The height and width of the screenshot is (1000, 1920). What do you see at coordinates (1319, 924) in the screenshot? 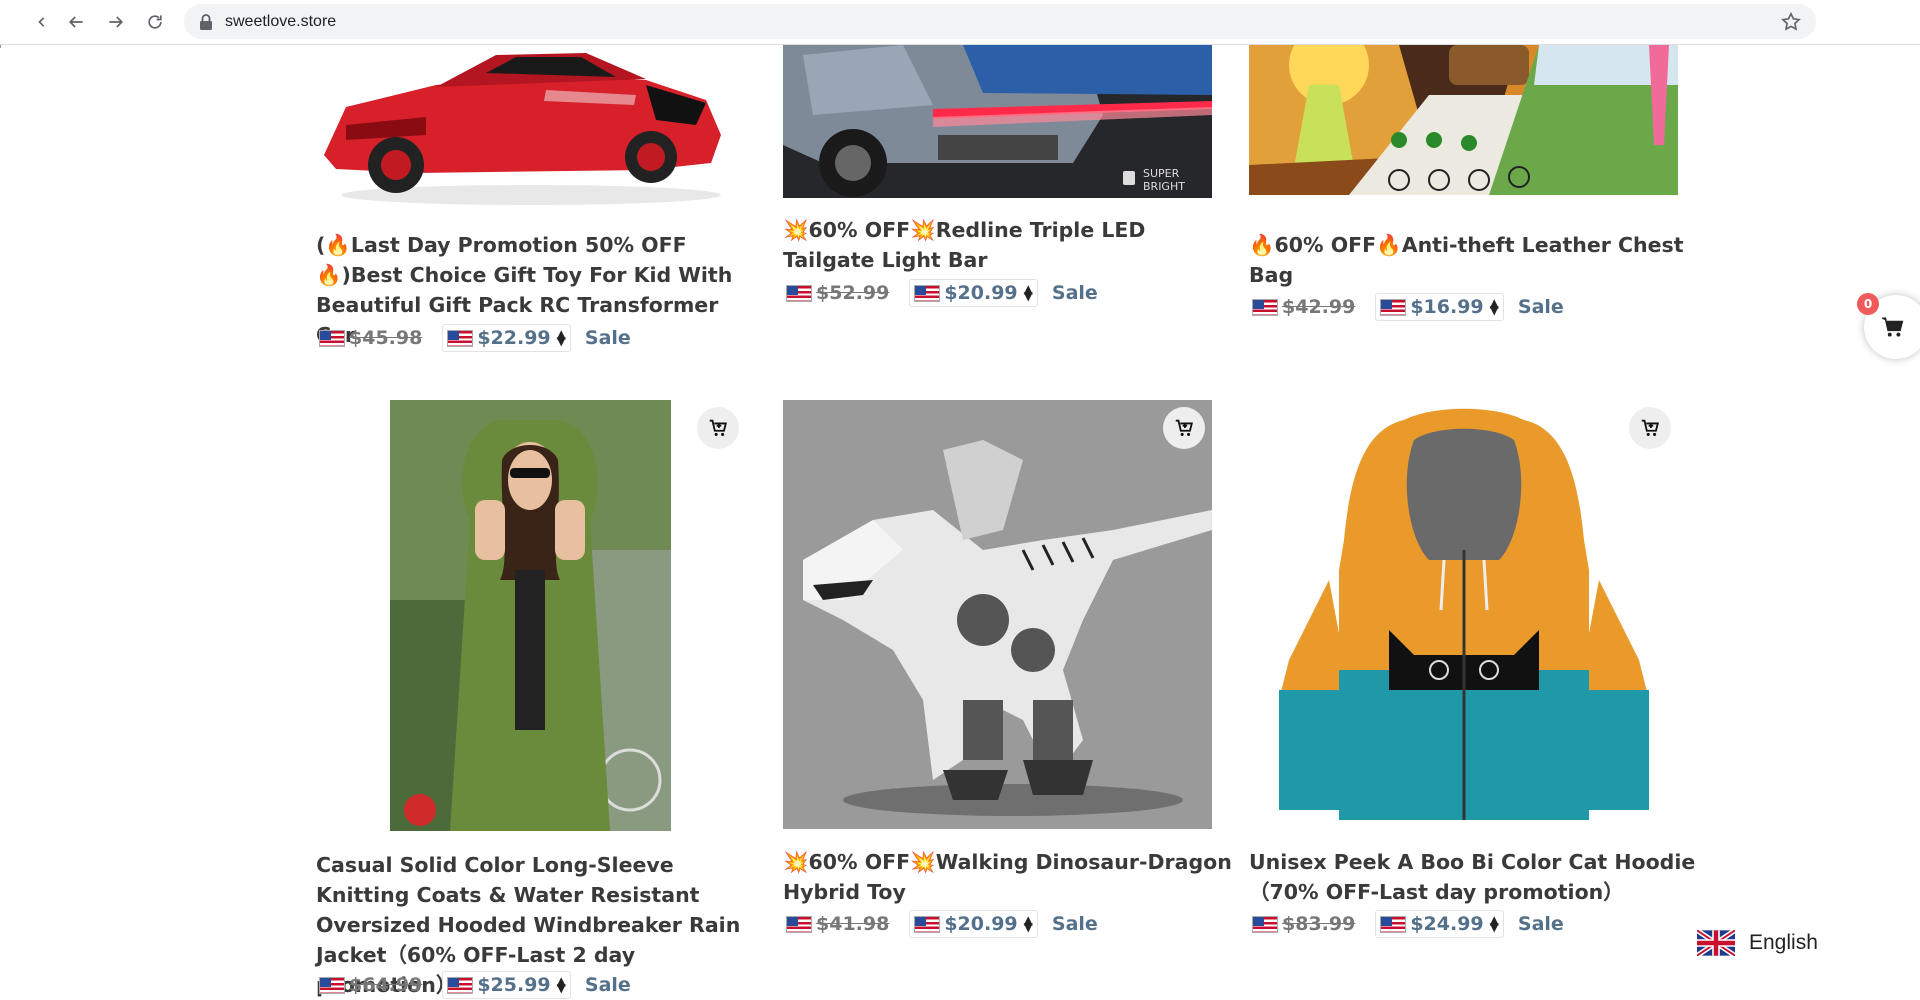
I see `original-price: $83.99` at bounding box center [1319, 924].